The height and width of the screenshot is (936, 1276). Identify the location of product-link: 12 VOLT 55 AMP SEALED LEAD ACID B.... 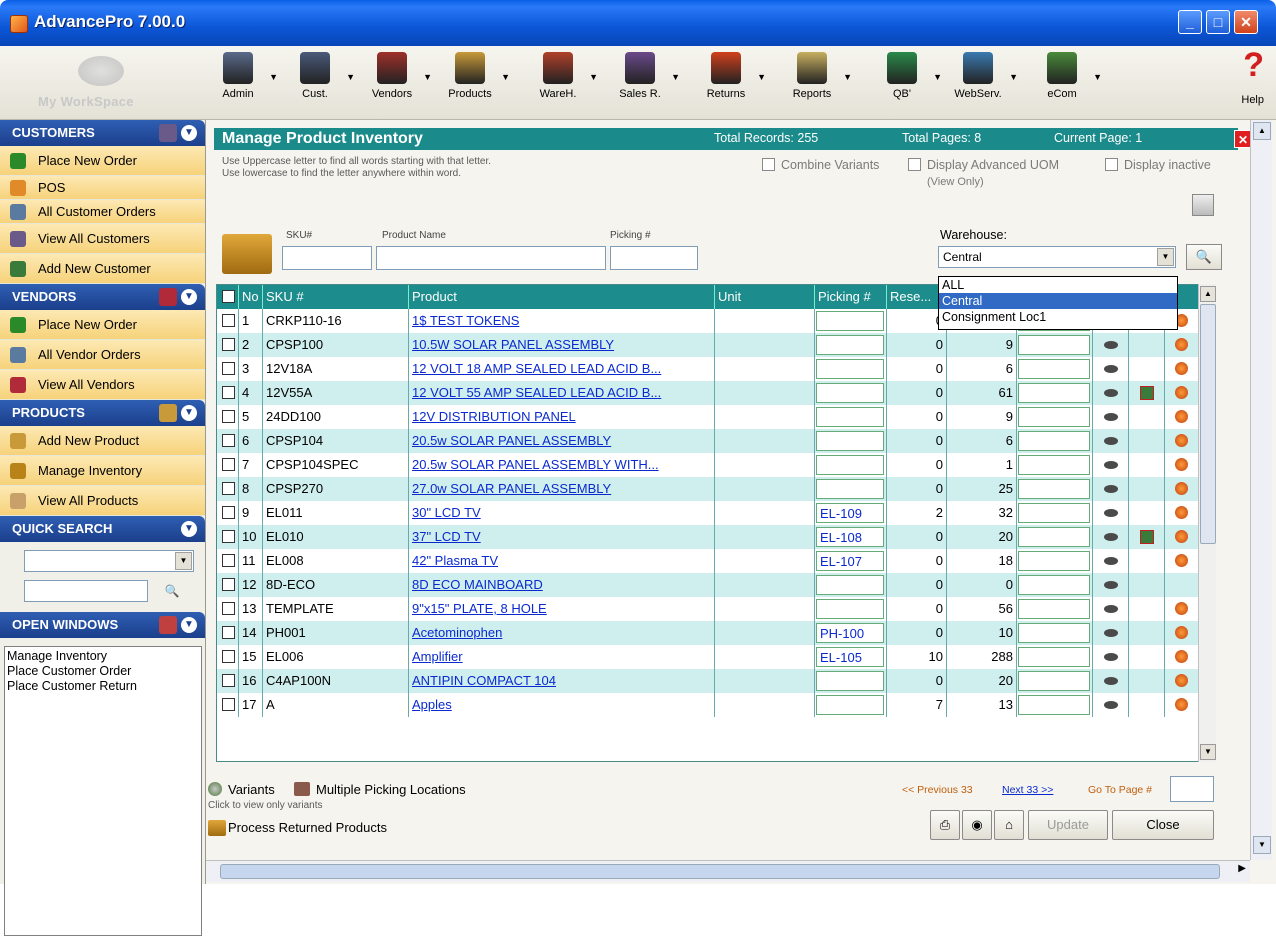
(536, 392).